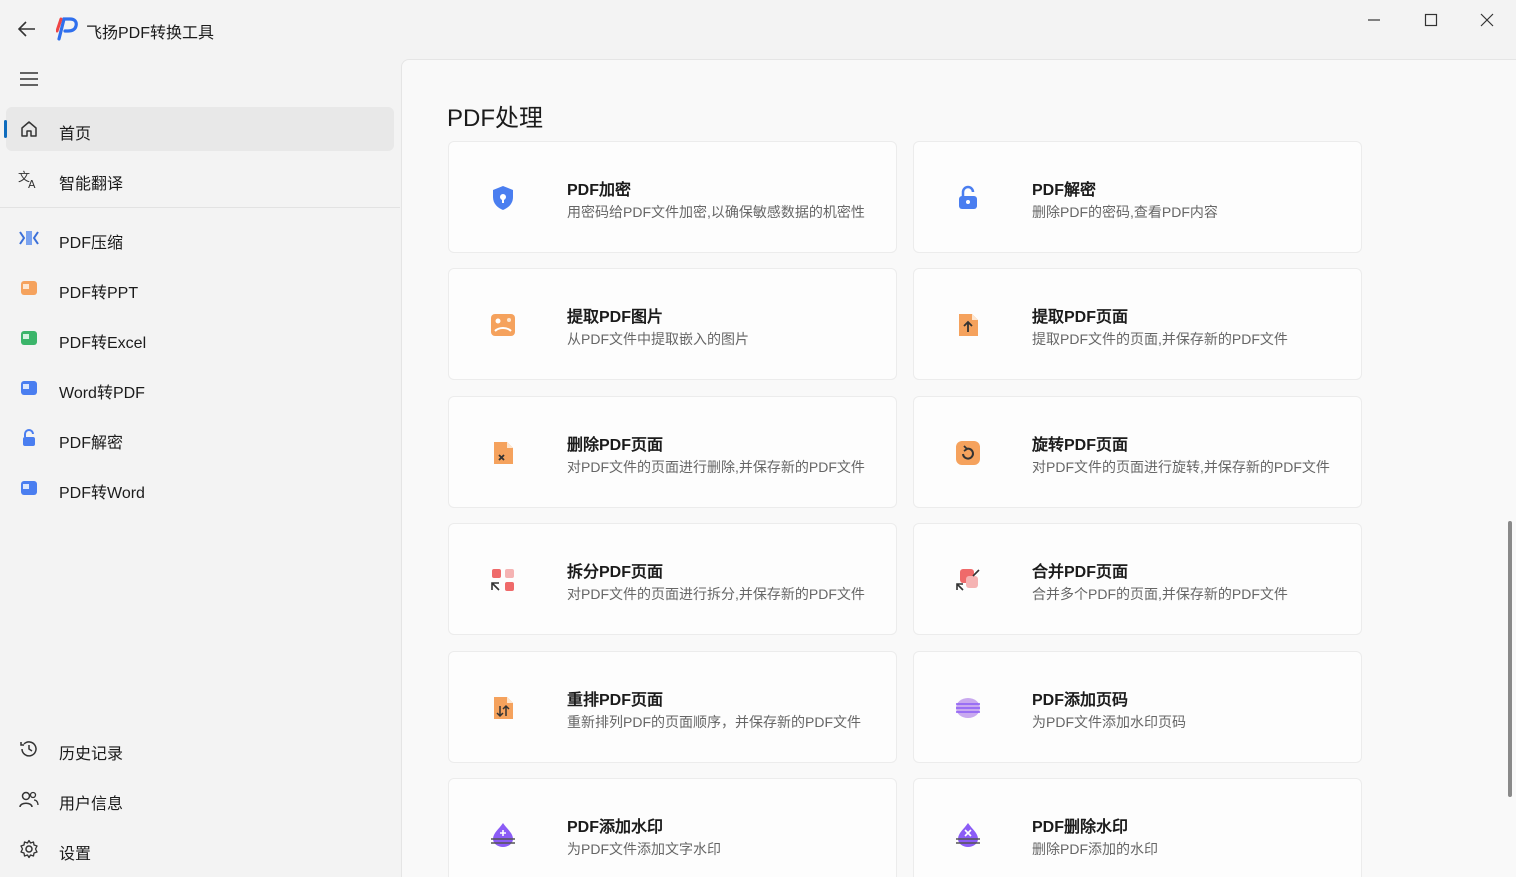 The width and height of the screenshot is (1516, 877). I want to click on maximize-button, so click(1431, 20).